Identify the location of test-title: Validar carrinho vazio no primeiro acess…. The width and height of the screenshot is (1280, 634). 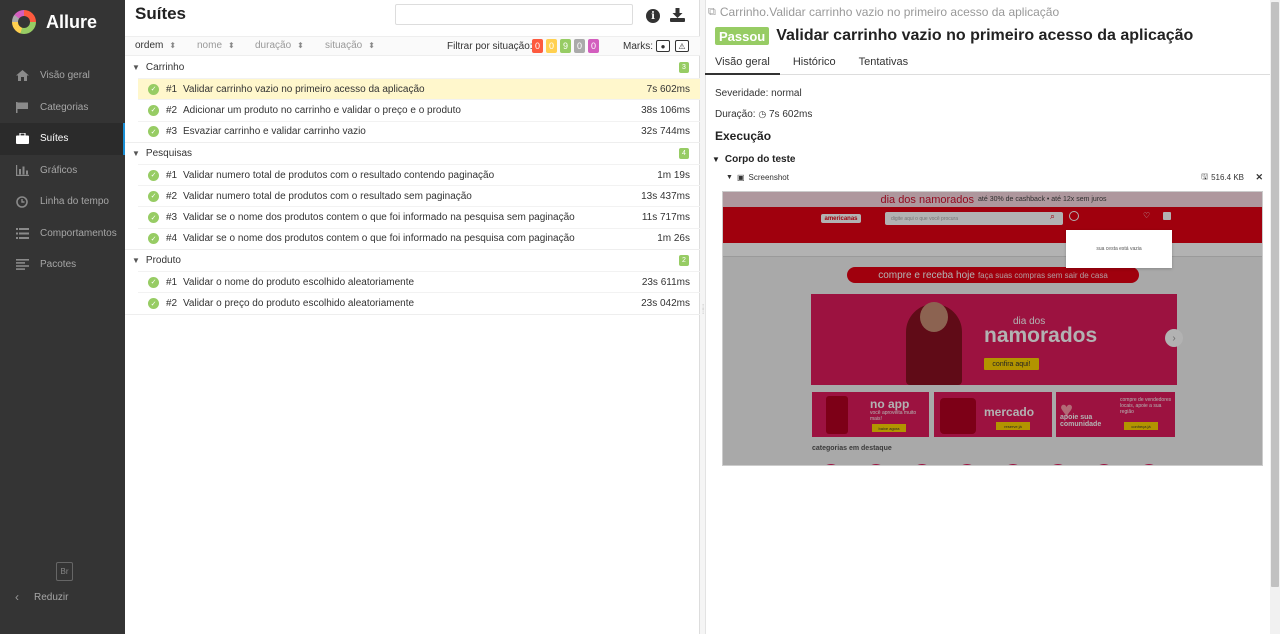
(304, 89).